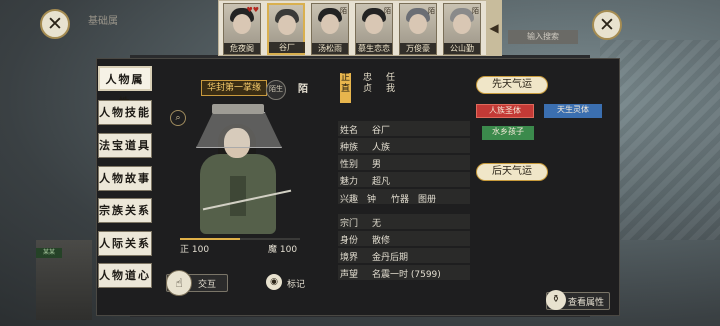 The width and height of the screenshot is (720, 326). I want to click on roster-name: 谷厂, so click(287, 47).